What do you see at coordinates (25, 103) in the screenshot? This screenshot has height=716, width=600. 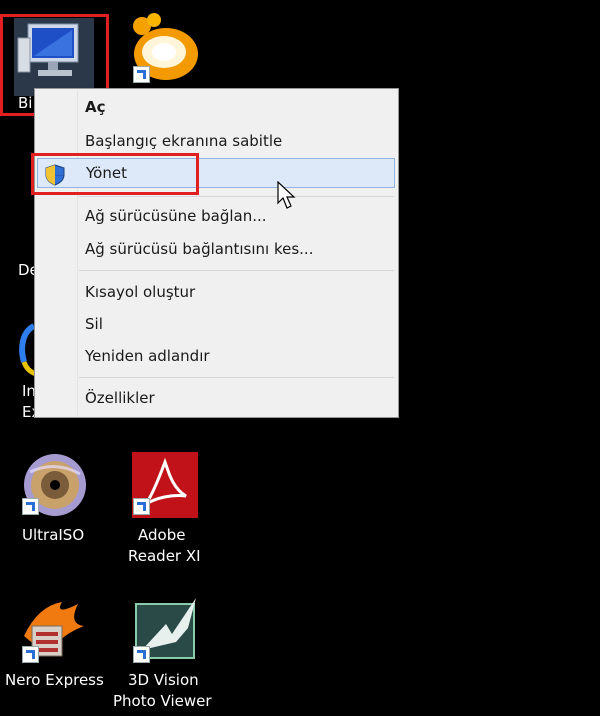 I see `computer-label: Bi` at bounding box center [25, 103].